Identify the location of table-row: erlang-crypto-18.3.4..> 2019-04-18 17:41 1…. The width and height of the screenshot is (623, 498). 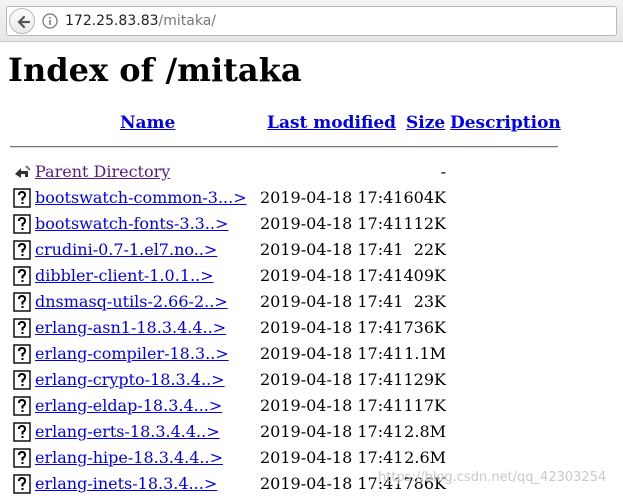
(310, 380).